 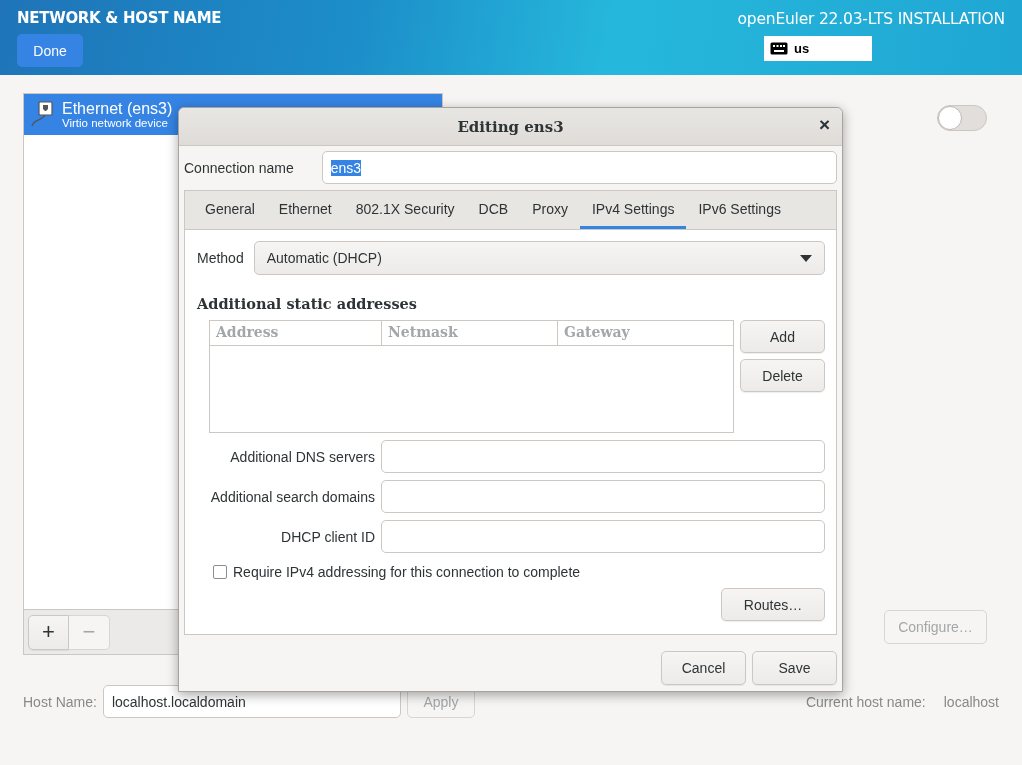 What do you see at coordinates (117, 108) in the screenshot?
I see `device-name: Ethernet (ens3)` at bounding box center [117, 108].